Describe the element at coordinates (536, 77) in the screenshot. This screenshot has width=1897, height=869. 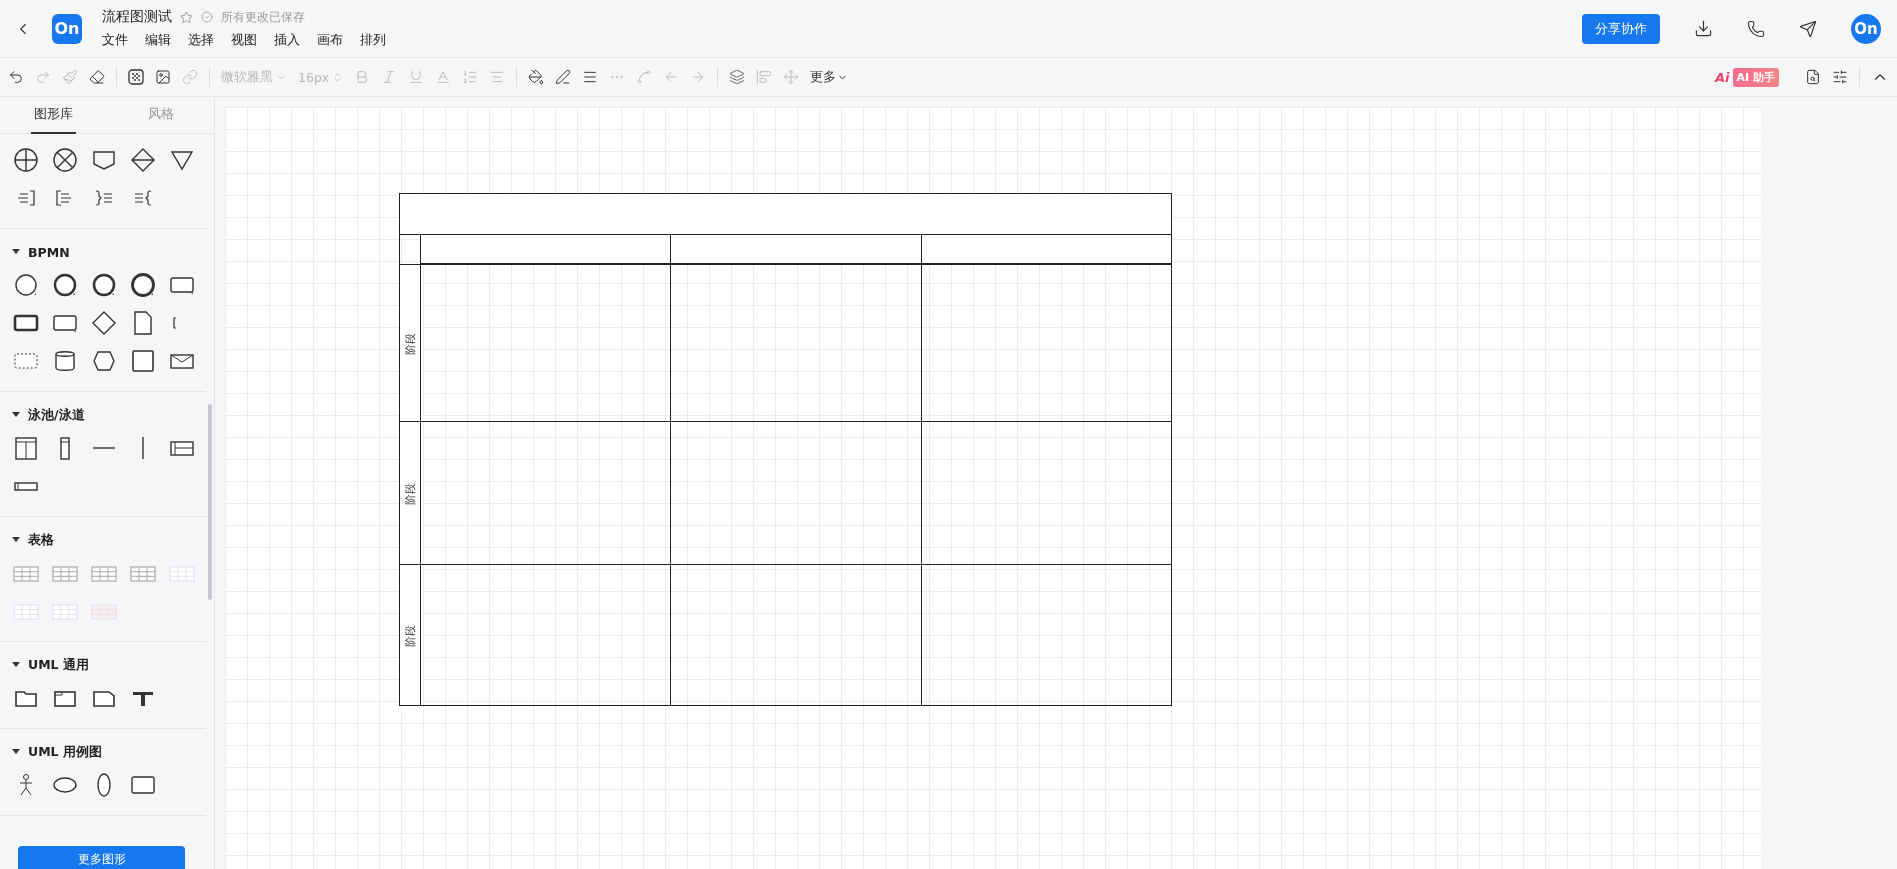
I see `fill-icon` at that location.